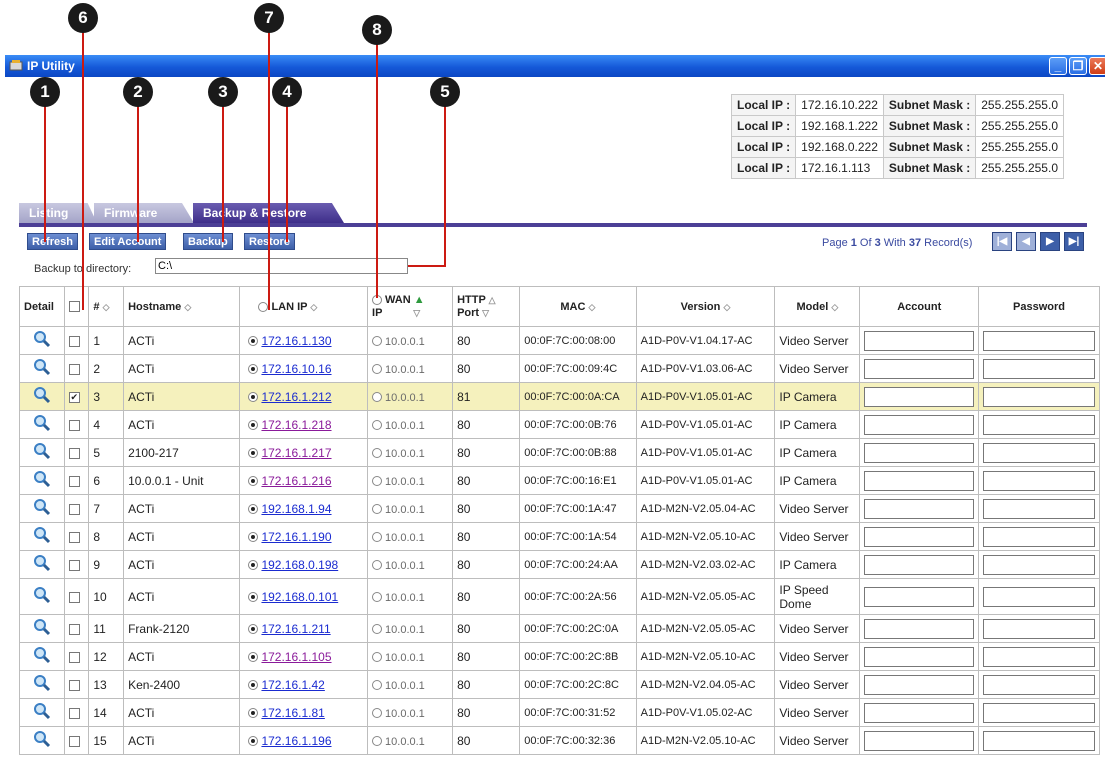  What do you see at coordinates (1097, 66) in the screenshot?
I see `close-icon: ✕` at bounding box center [1097, 66].